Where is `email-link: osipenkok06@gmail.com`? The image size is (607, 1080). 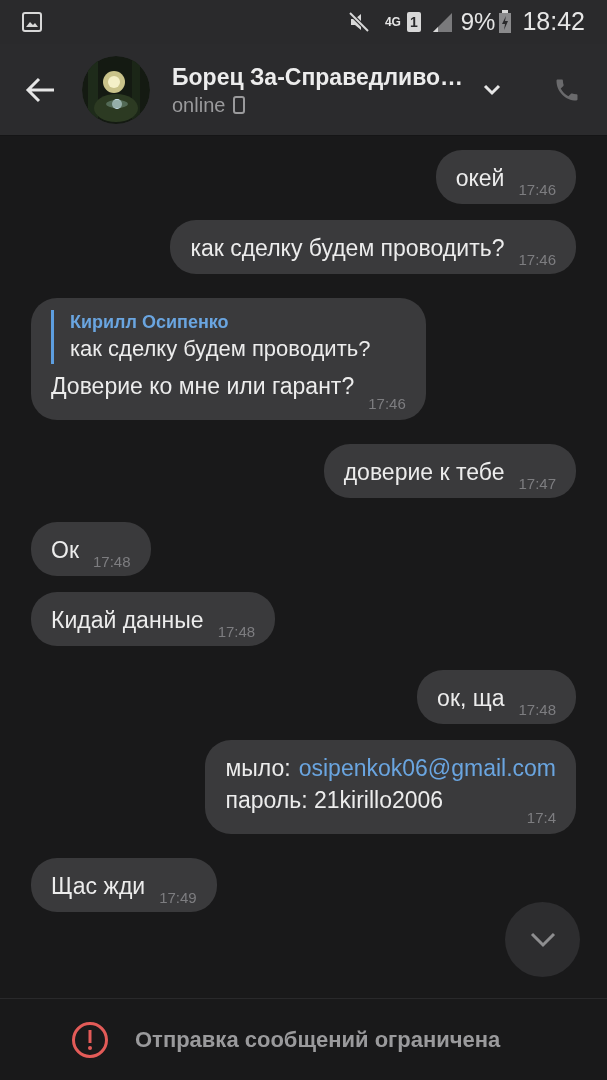 email-link: osipenkok06@gmail.com is located at coordinates (427, 768).